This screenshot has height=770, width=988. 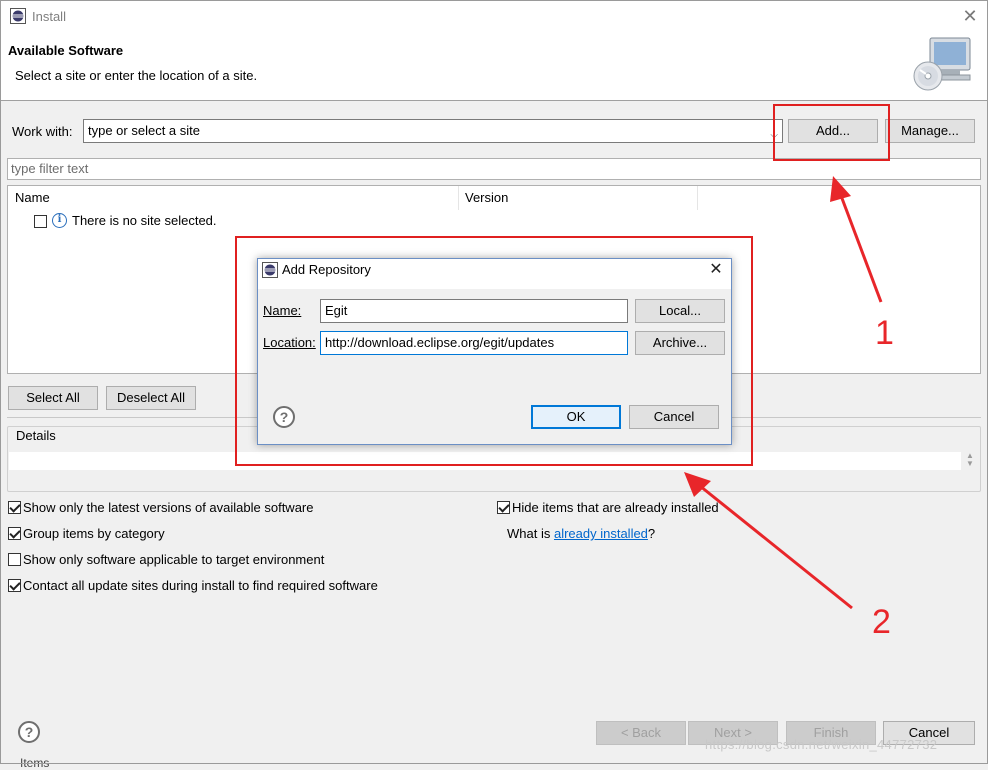 What do you see at coordinates (494, 66) in the screenshot?
I see `wizard-banner` at bounding box center [494, 66].